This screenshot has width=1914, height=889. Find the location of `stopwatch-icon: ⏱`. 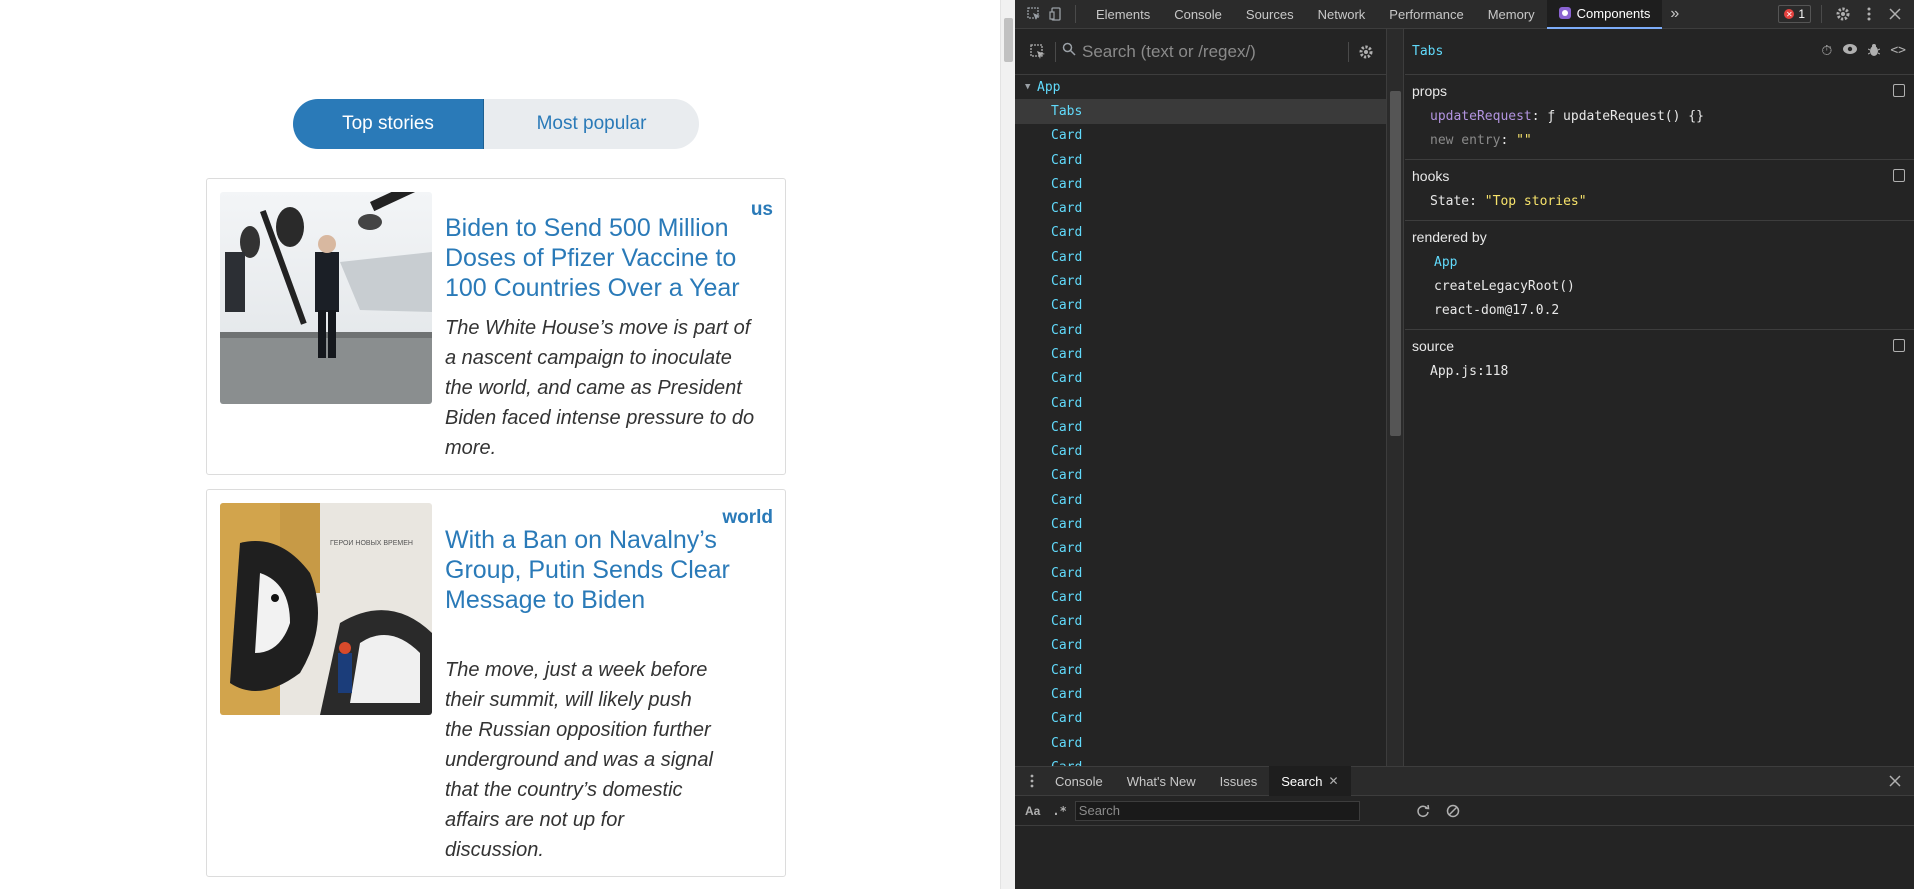

stopwatch-icon: ⏱ is located at coordinates (1826, 52).